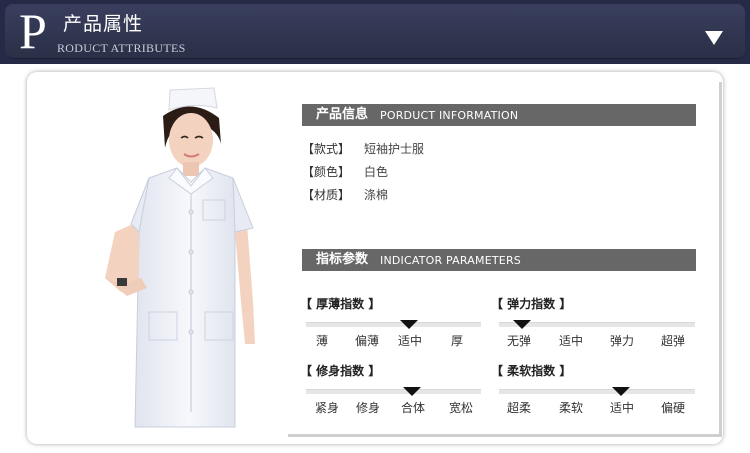 The width and height of the screenshot is (750, 453). I want to click on info-label: 【颜色】, so click(326, 172).